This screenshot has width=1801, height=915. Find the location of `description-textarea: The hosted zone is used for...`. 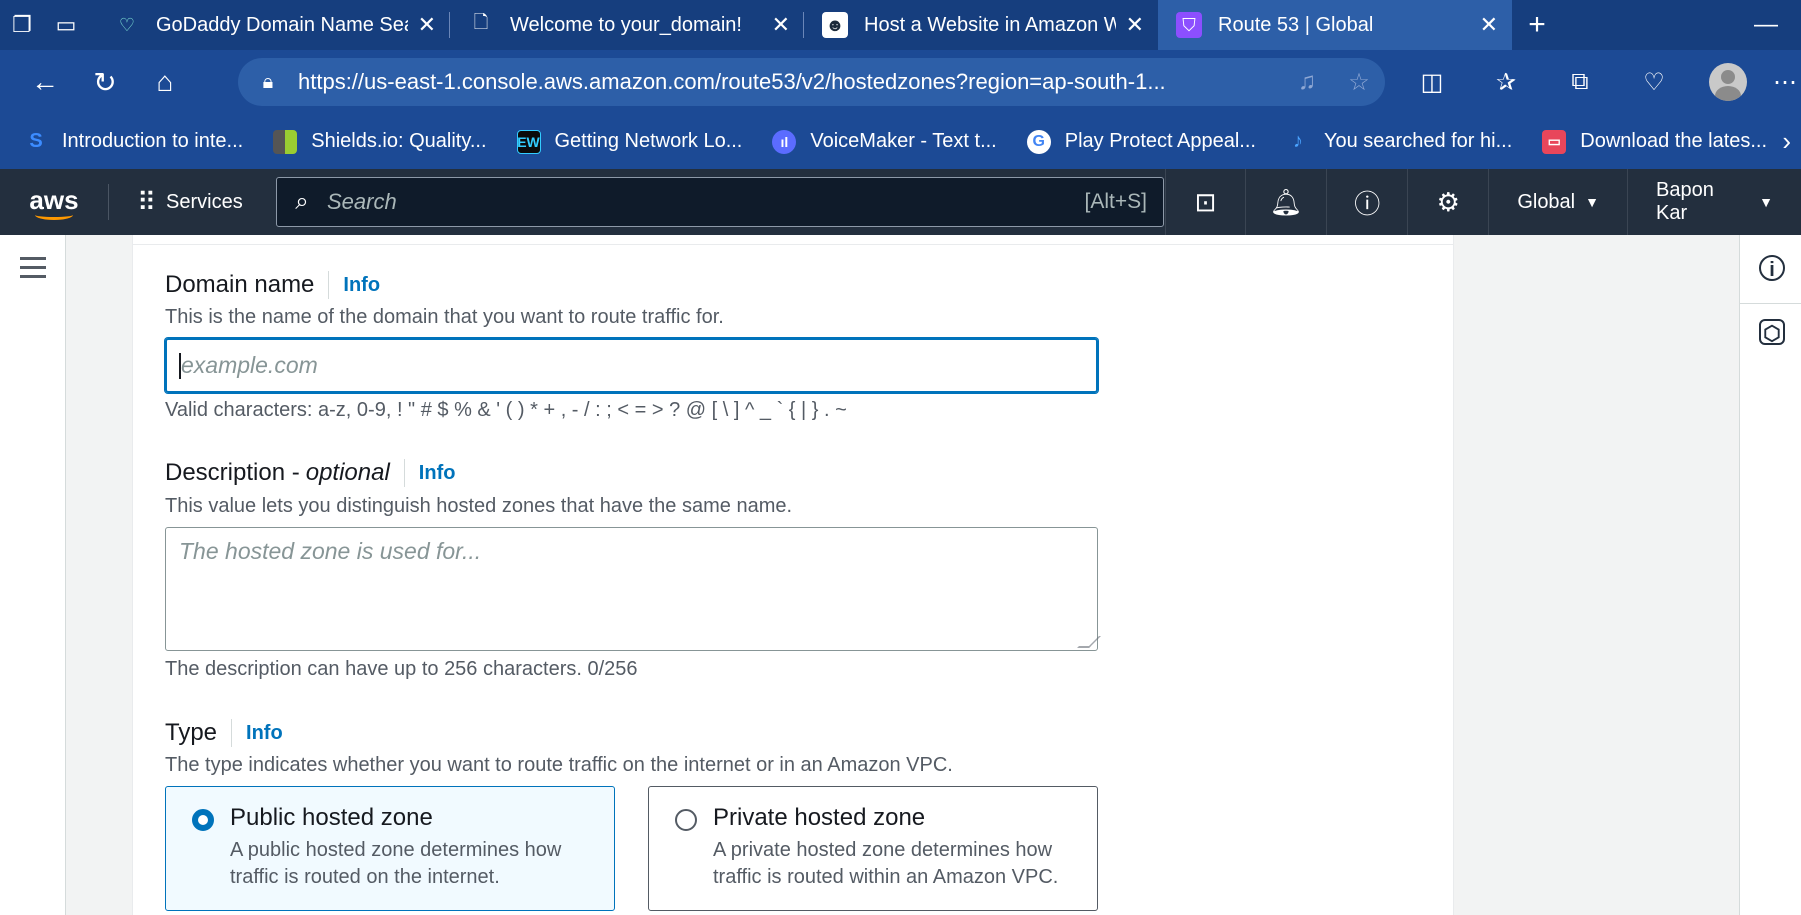

description-textarea: The hosted zone is used for... is located at coordinates (633, 589).